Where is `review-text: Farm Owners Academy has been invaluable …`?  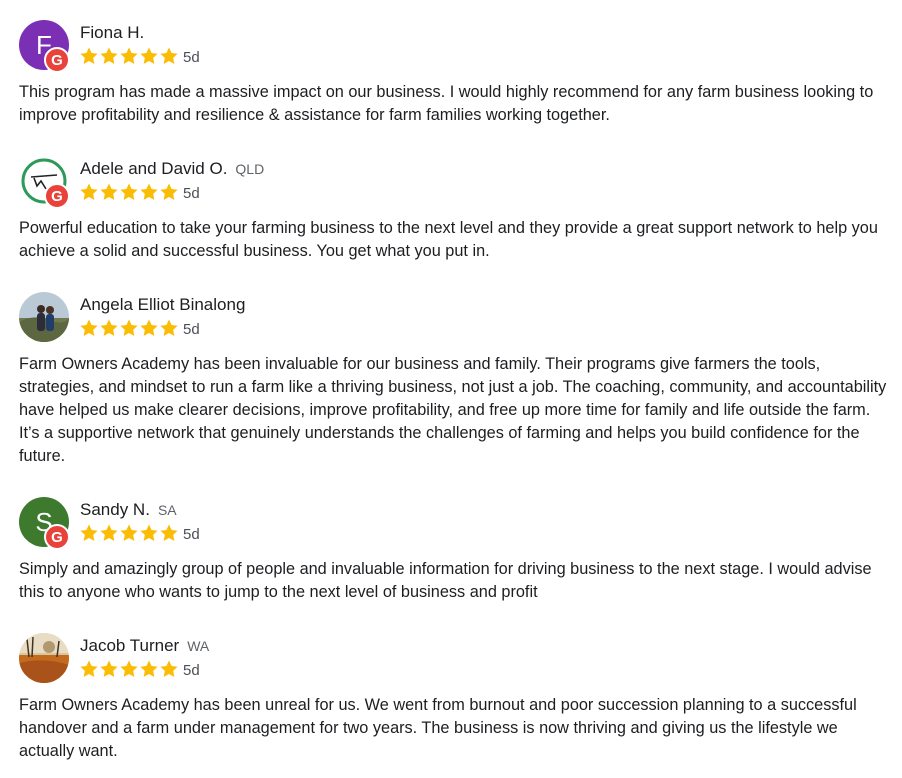 review-text: Farm Owners Academy has been invaluable … is located at coordinates (453, 410).